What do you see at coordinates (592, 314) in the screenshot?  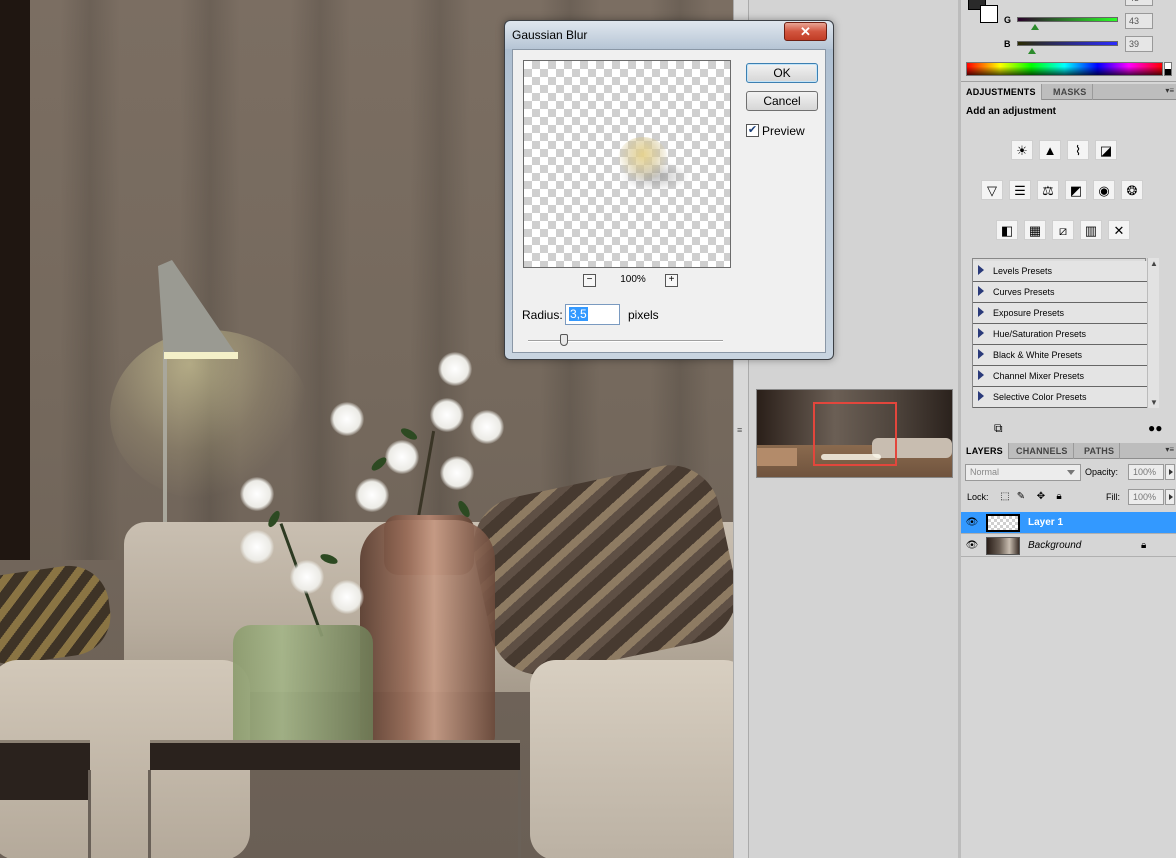 I see `radius-input: 3,5` at bounding box center [592, 314].